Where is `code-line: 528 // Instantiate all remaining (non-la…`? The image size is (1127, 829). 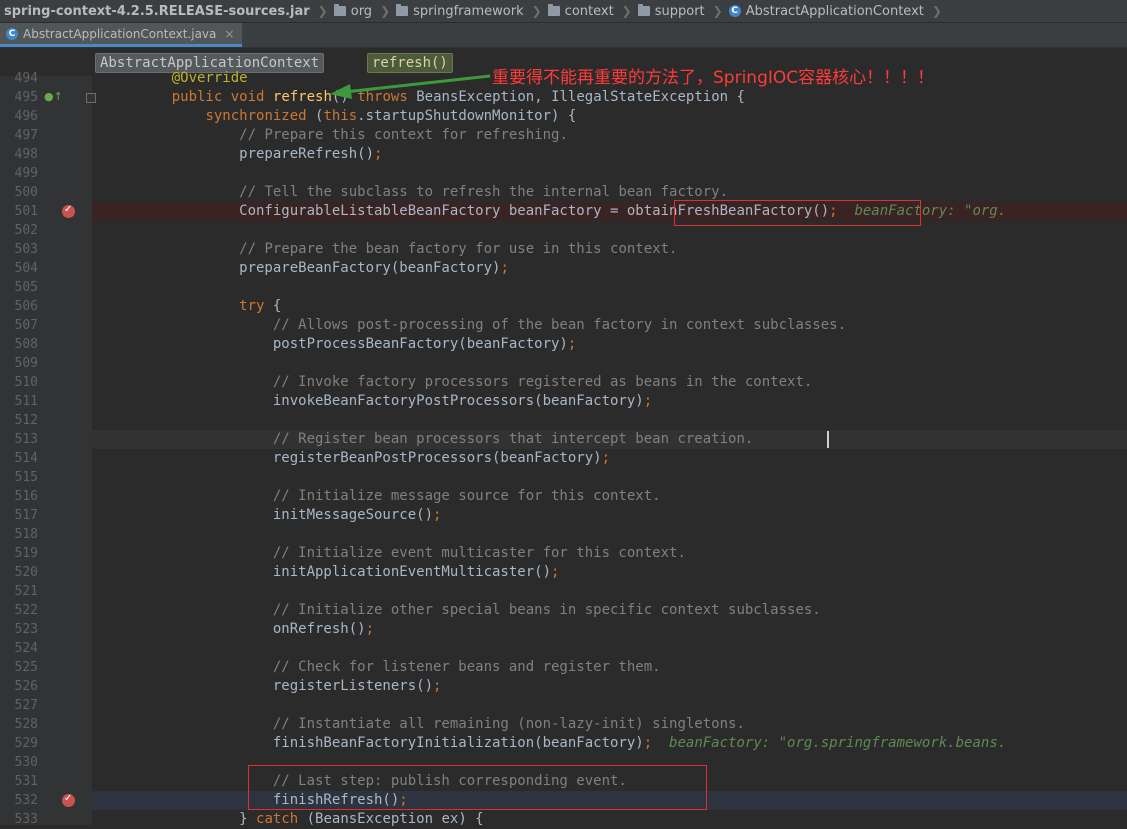
code-line: 528 // Instantiate all remaining (non-la… is located at coordinates (563, 724).